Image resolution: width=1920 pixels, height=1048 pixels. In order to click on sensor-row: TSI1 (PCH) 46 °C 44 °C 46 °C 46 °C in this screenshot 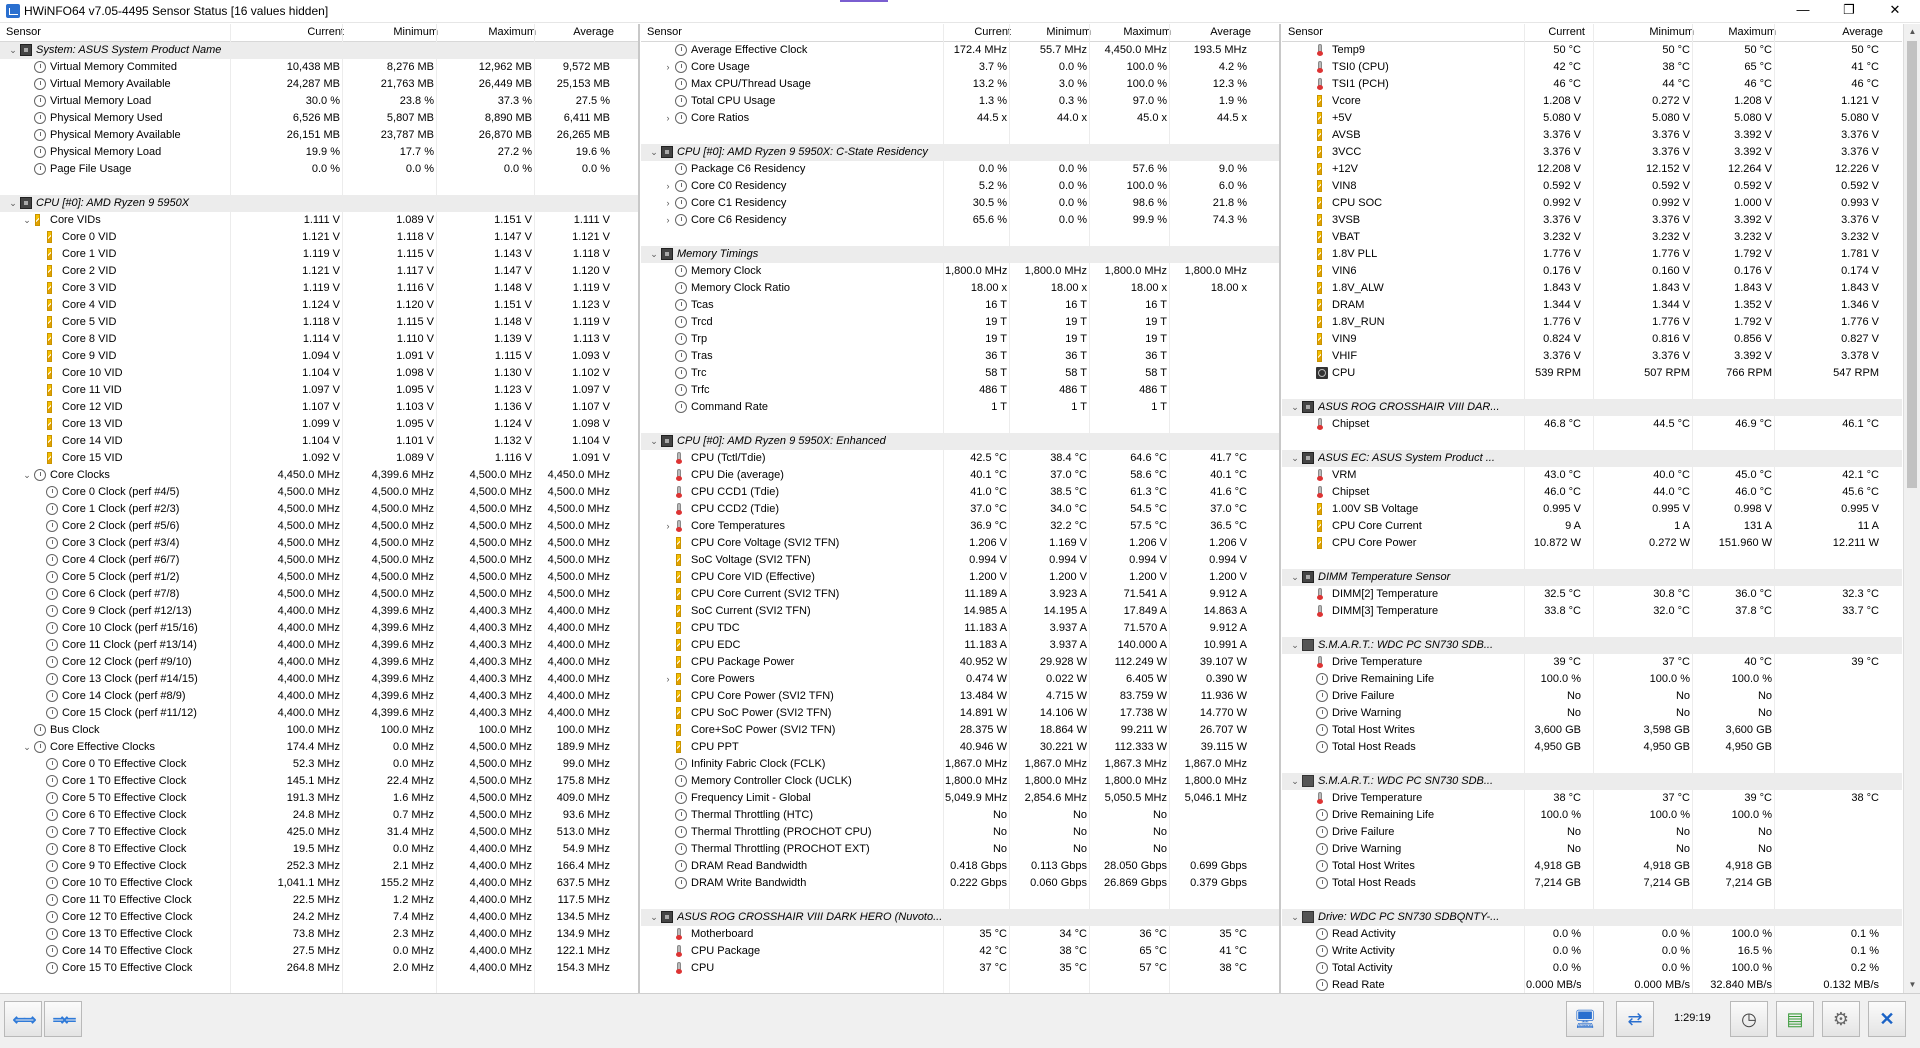, I will do `click(1592, 84)`.